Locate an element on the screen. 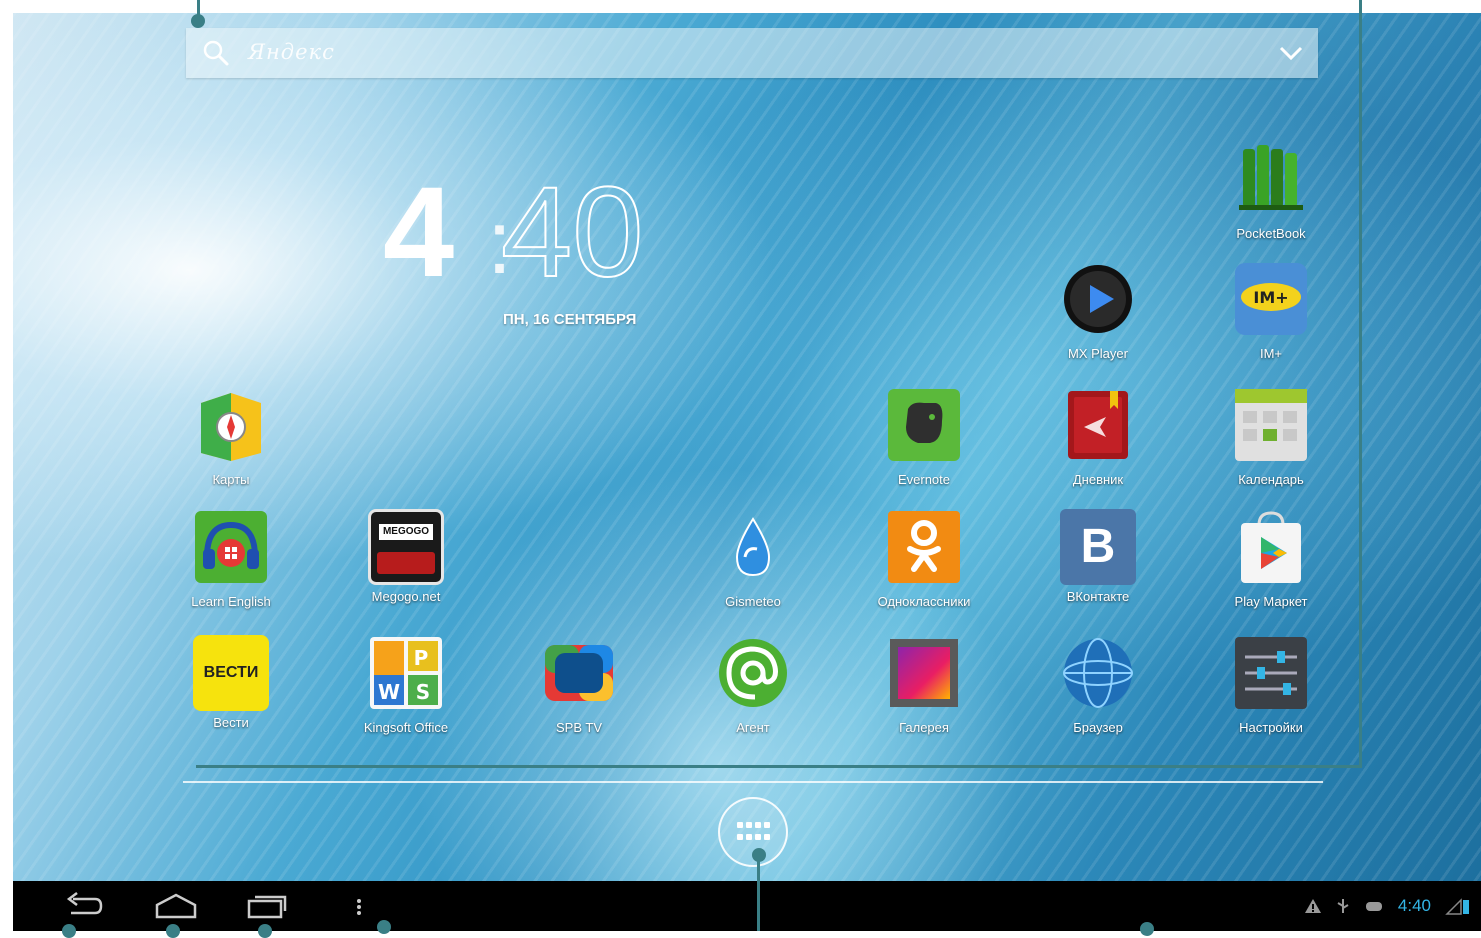 The height and width of the screenshot is (938, 1481). vesti-logo-icon: ВЕСТИ is located at coordinates (231, 673).